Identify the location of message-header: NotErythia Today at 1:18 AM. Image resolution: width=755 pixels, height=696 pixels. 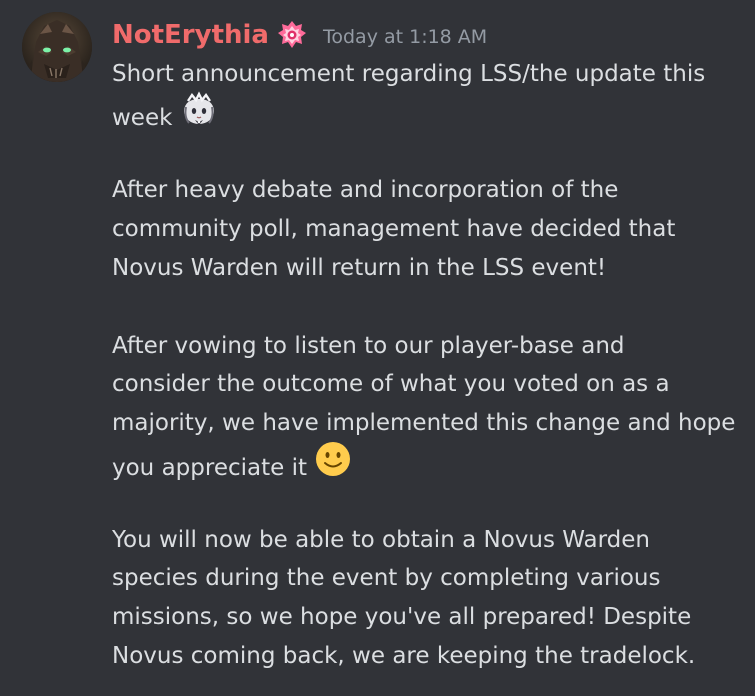
(299, 35).